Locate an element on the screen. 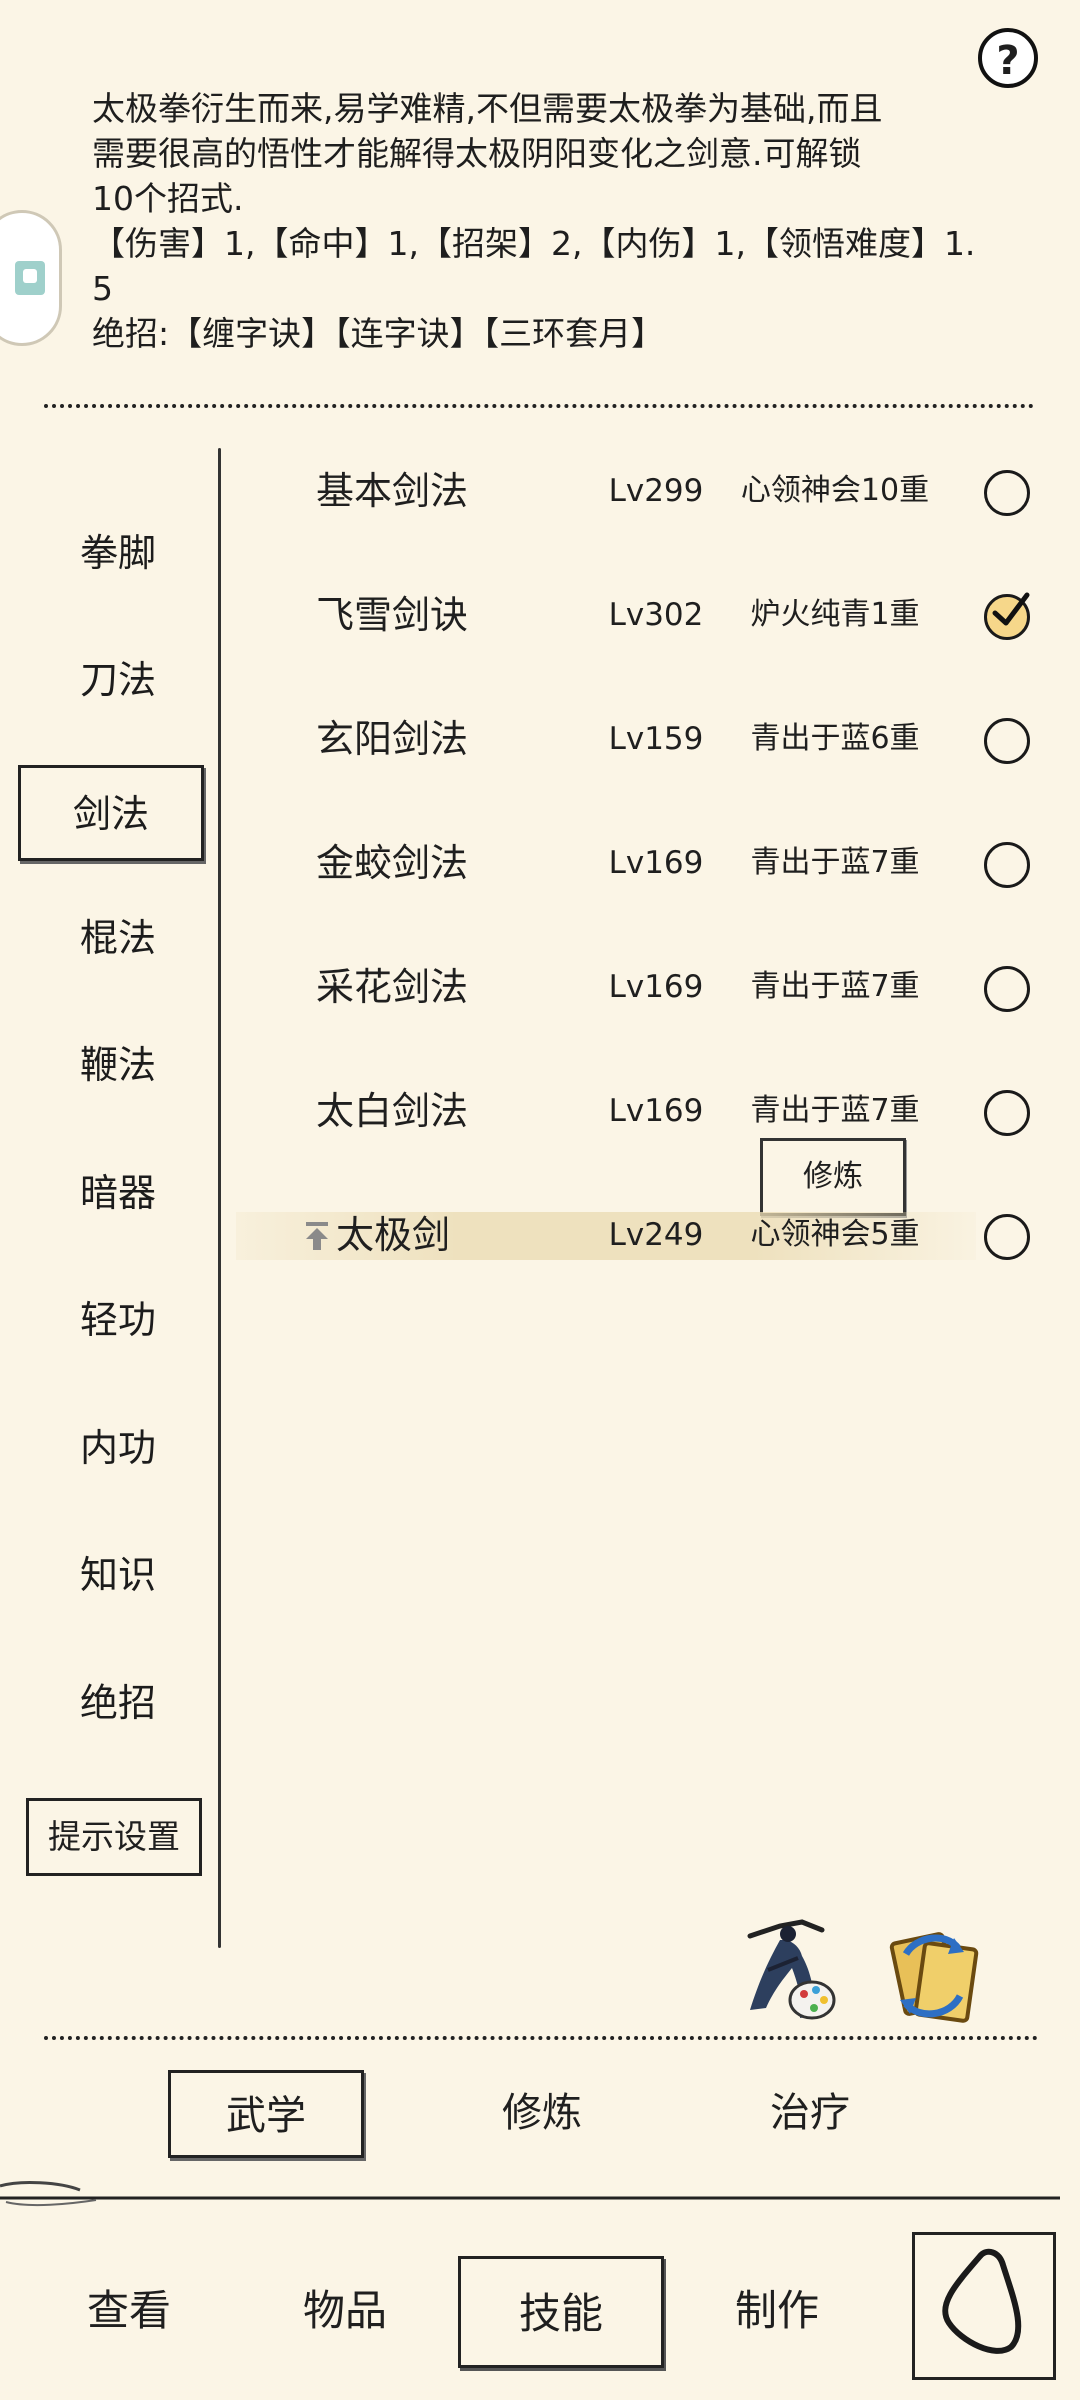 This screenshot has width=1080, height=2400. skill-rank: 青出于蓝6重 is located at coordinates (835, 738).